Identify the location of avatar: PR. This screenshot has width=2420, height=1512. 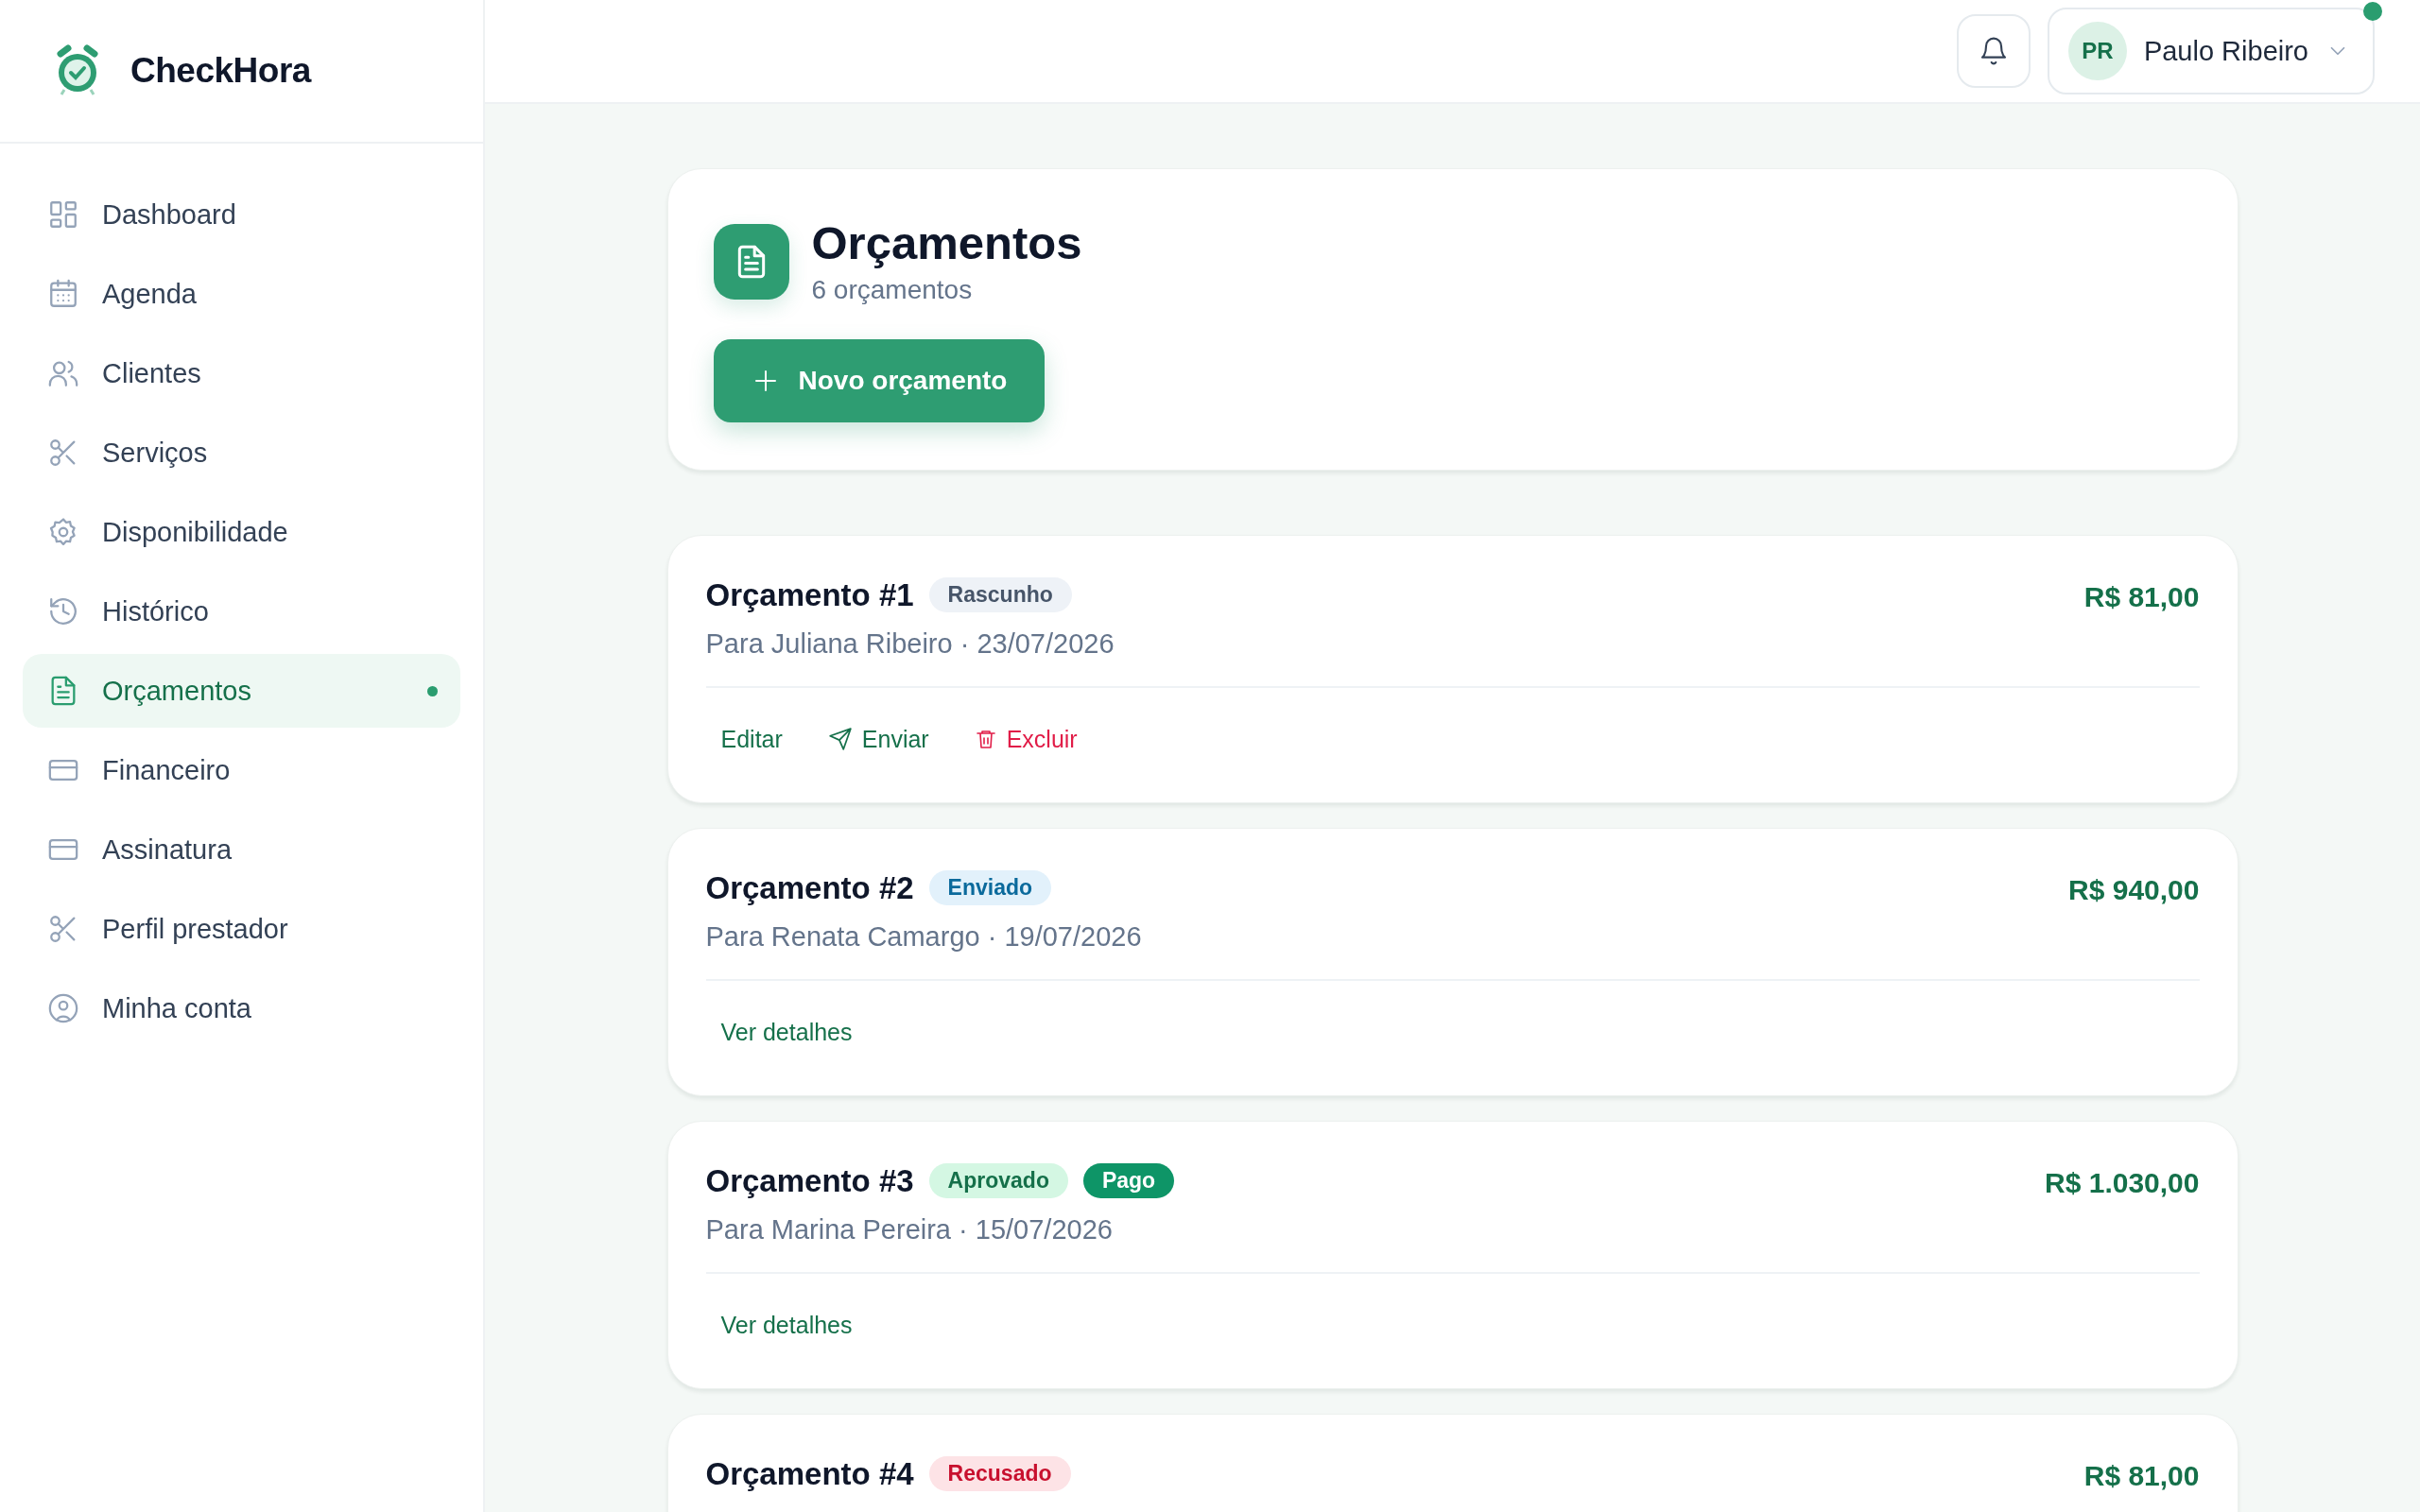
(2097, 51).